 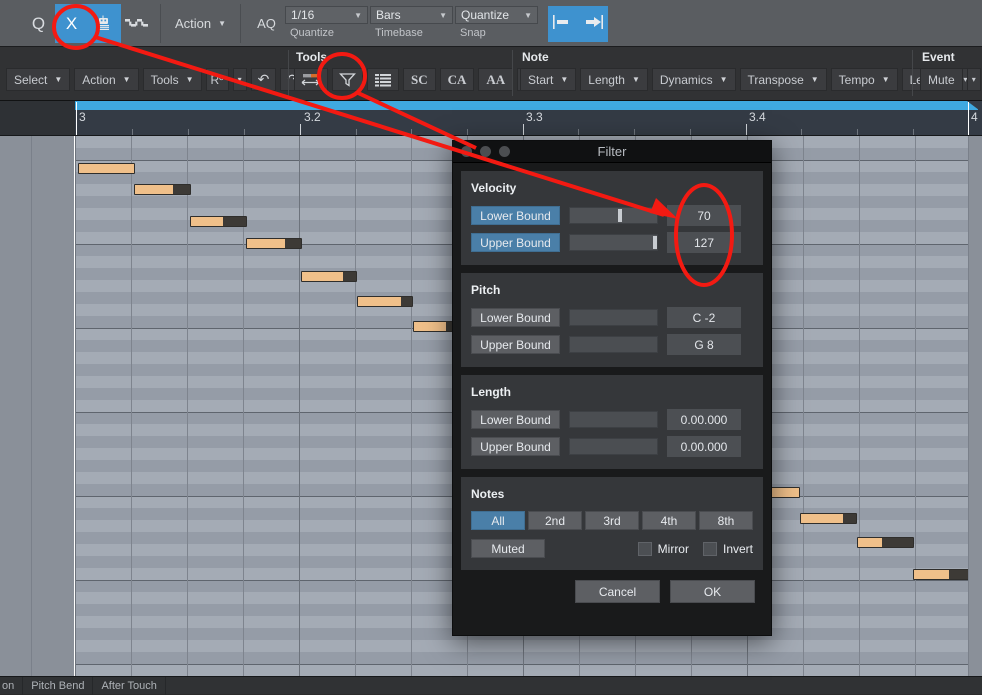 What do you see at coordinates (383, 79) in the screenshot?
I see `list-editor-icon` at bounding box center [383, 79].